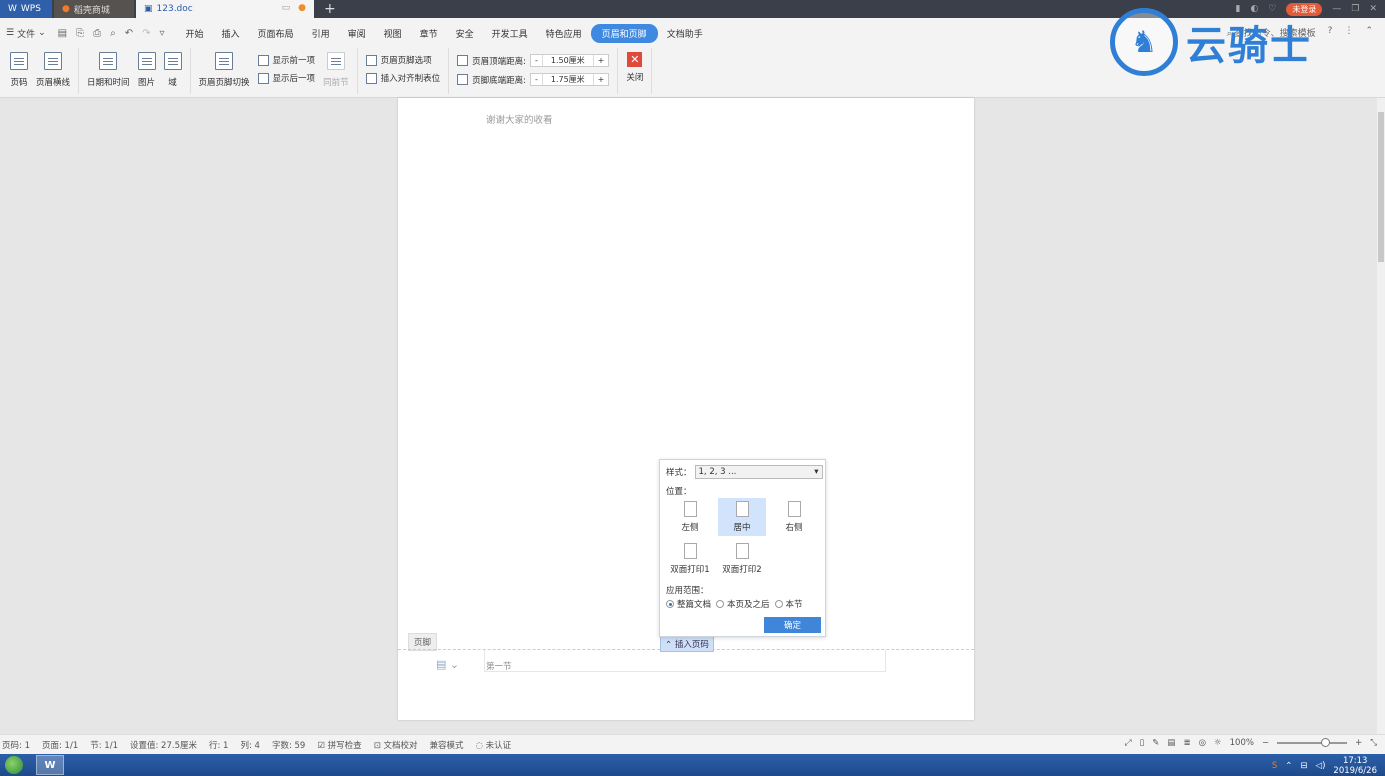 This screenshot has height=776, width=1385. What do you see at coordinates (1202, 743) in the screenshot?
I see `web-view-icon: ◎` at bounding box center [1202, 743].